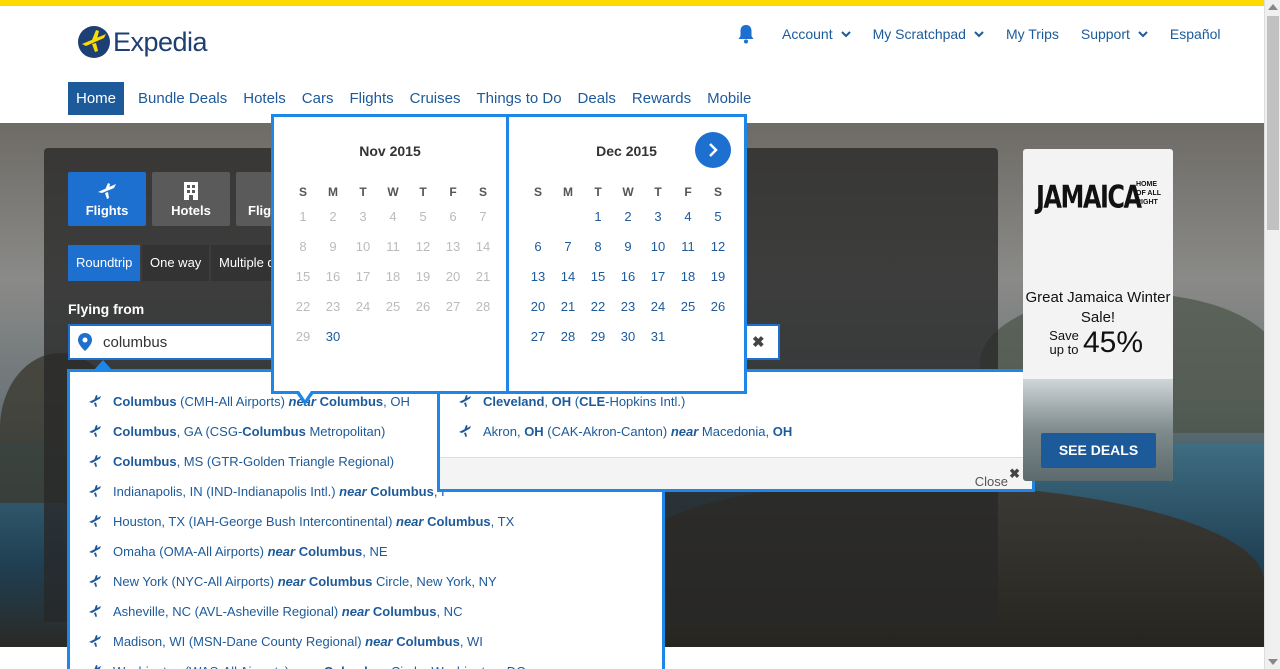 The width and height of the screenshot is (1280, 669). I want to click on dropdown-close-row: Close ✖, so click(736, 473).